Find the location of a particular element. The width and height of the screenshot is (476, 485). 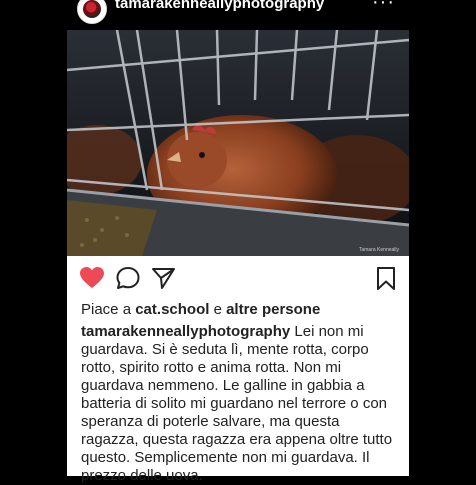

post-header: tamarakenneallyphotography ··· is located at coordinates (238, 14).